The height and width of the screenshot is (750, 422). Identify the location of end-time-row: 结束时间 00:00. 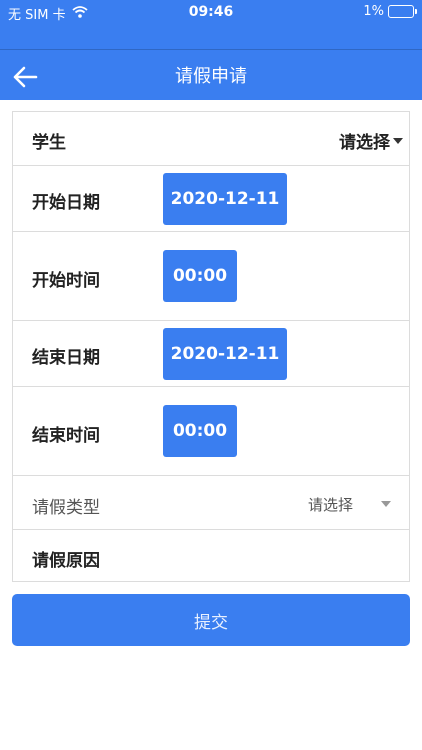
(211, 431).